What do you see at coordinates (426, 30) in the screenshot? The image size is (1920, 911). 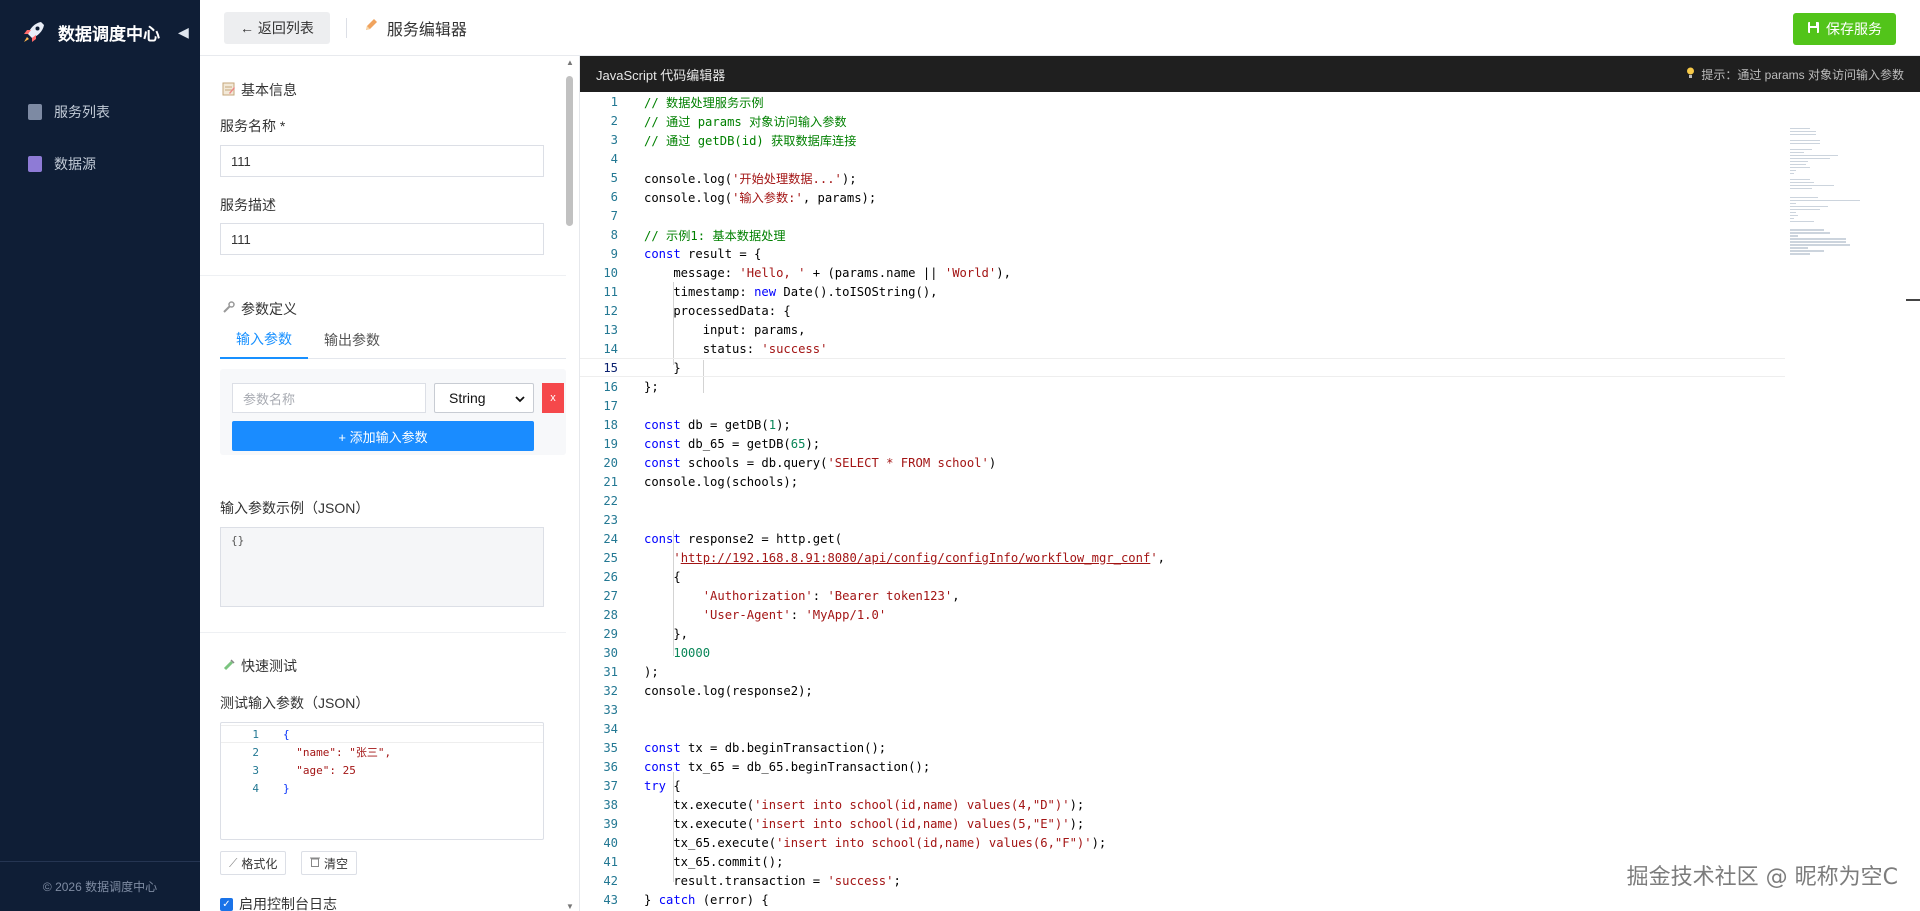 I see `page-title-text: 服务编辑器` at bounding box center [426, 30].